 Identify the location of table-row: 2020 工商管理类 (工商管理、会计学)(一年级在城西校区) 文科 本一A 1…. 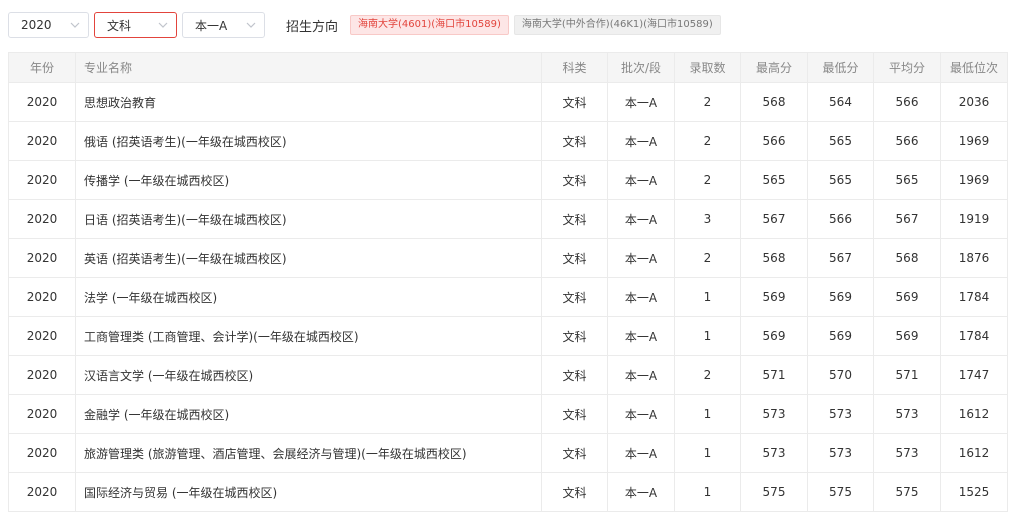
(508, 336).